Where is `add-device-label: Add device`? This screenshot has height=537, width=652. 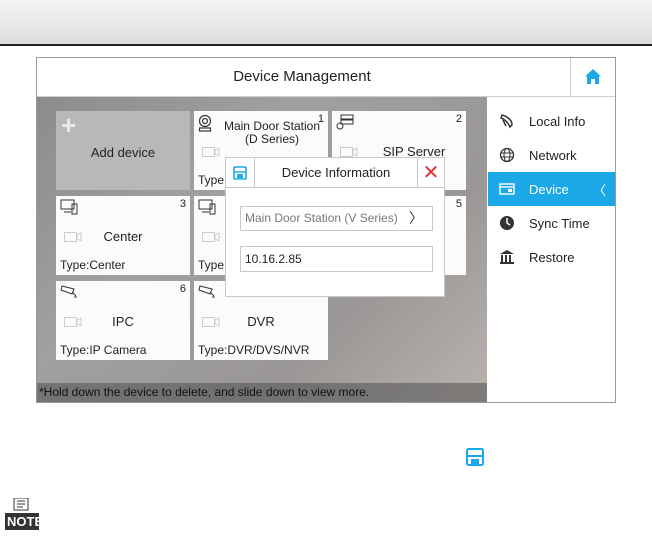
add-device-label: Add device is located at coordinates (123, 152).